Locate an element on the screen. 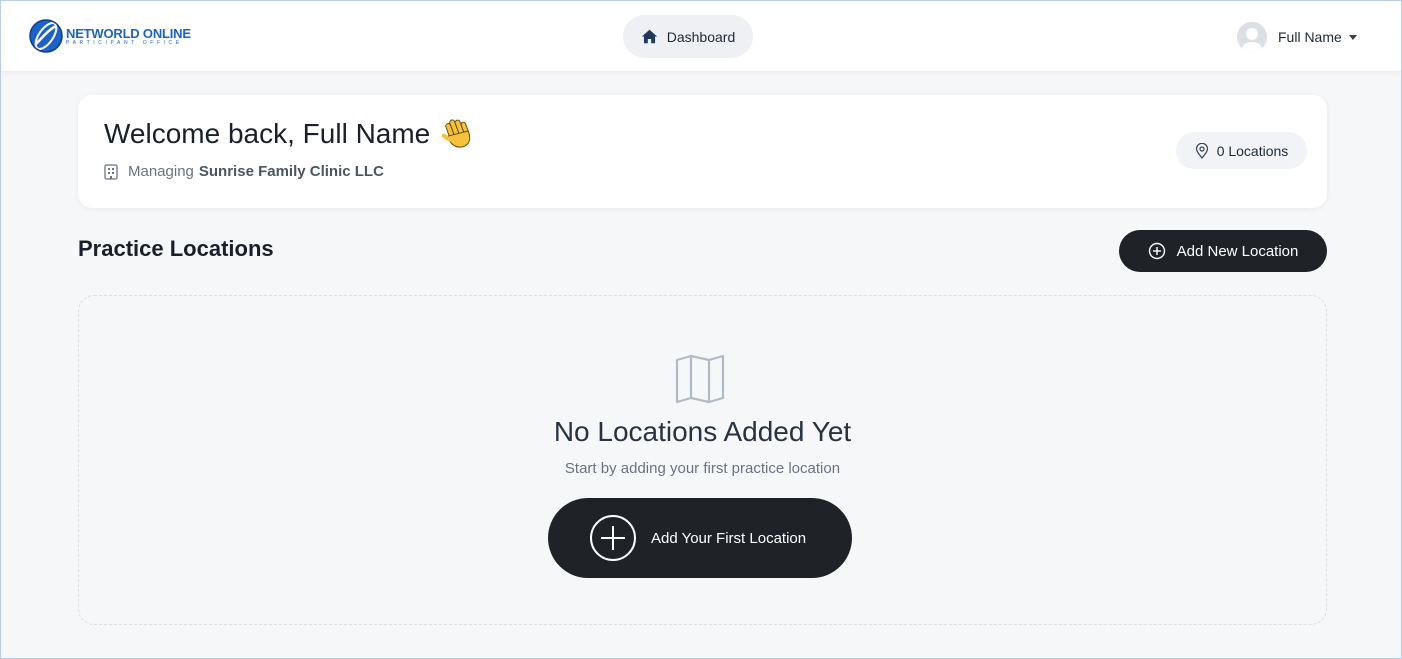 The image size is (1402, 659). welcome-heading: Welcome back, Full Name is located at coordinates (289, 134).